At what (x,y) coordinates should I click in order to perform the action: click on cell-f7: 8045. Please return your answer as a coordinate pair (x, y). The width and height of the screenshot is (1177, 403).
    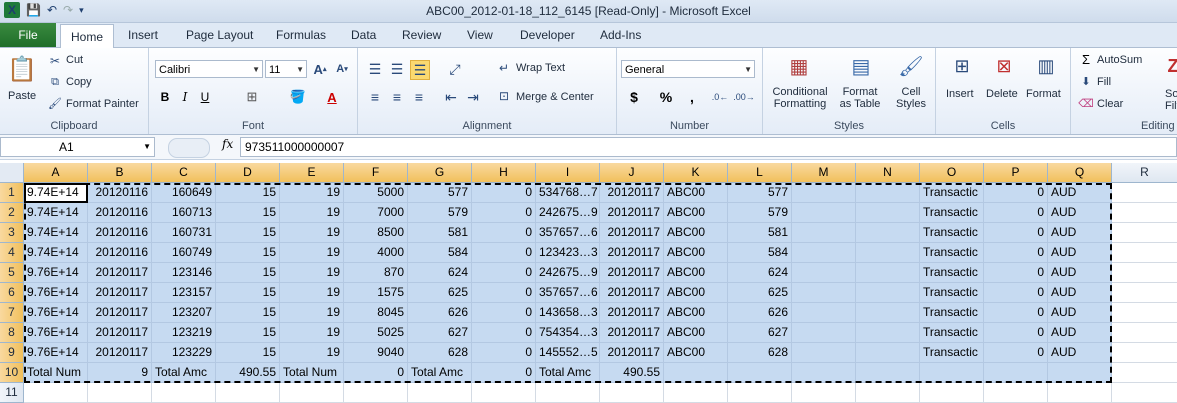
    Looking at the image, I should click on (376, 313).